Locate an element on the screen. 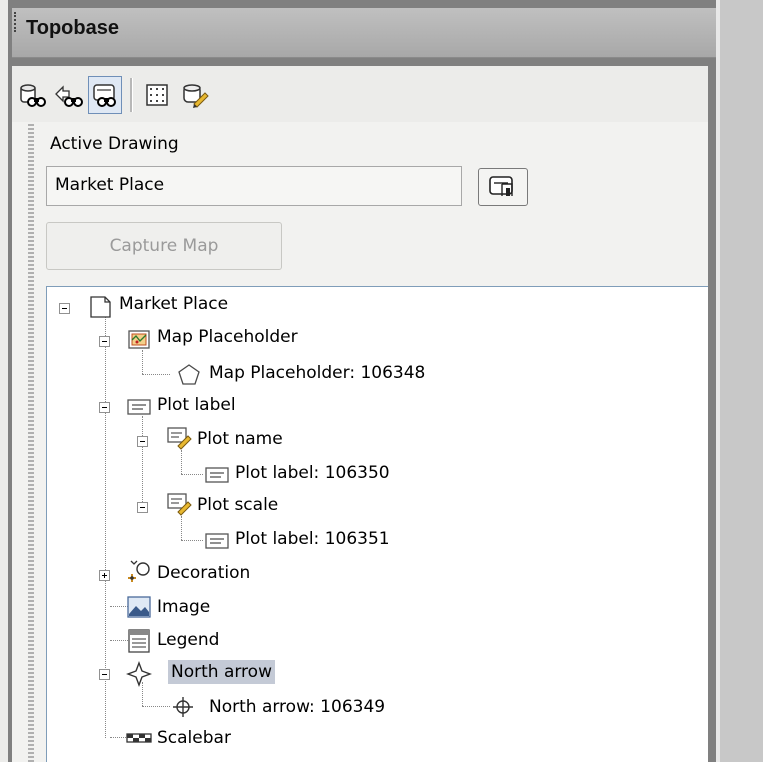 The image size is (763, 762). search-data-icon is located at coordinates (33, 95).